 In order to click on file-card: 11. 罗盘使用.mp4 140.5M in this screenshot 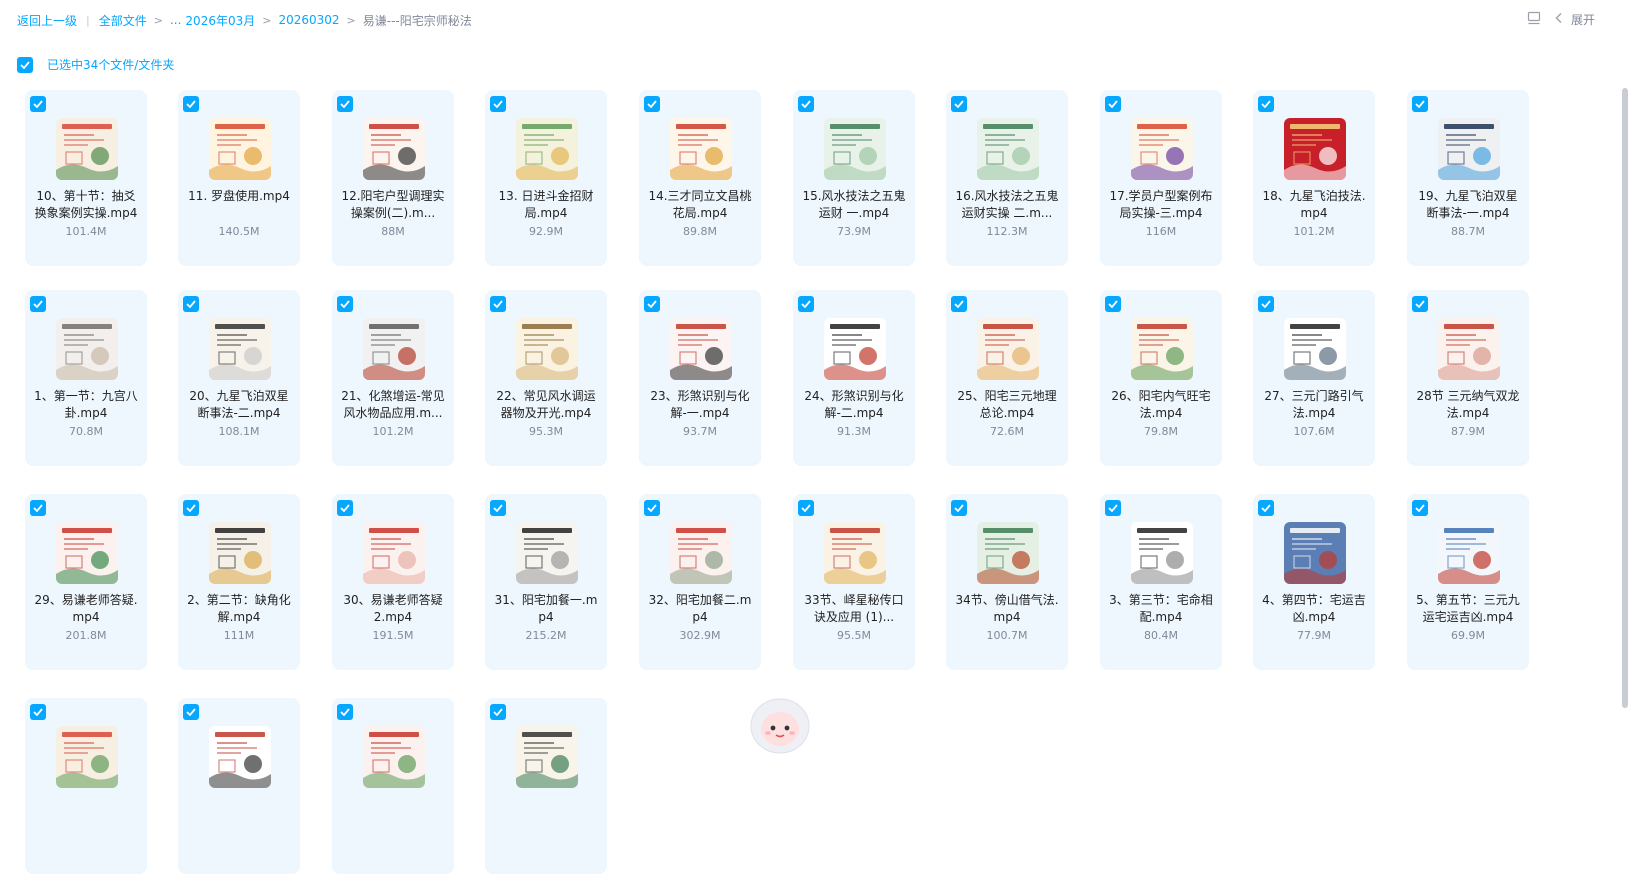, I will do `click(239, 178)`.